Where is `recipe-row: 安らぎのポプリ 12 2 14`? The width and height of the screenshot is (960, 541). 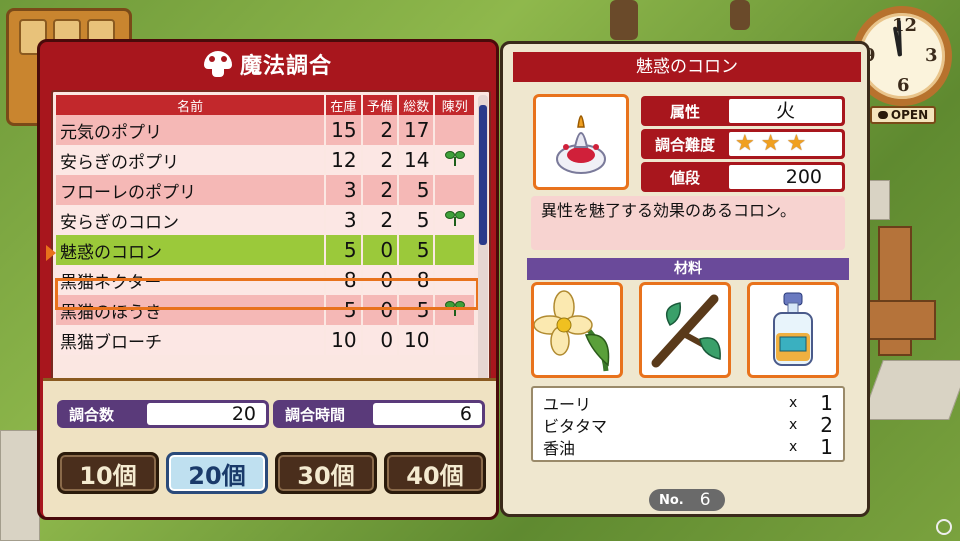 recipe-row: 安らぎのポプリ 12 2 14 is located at coordinates (266, 160).